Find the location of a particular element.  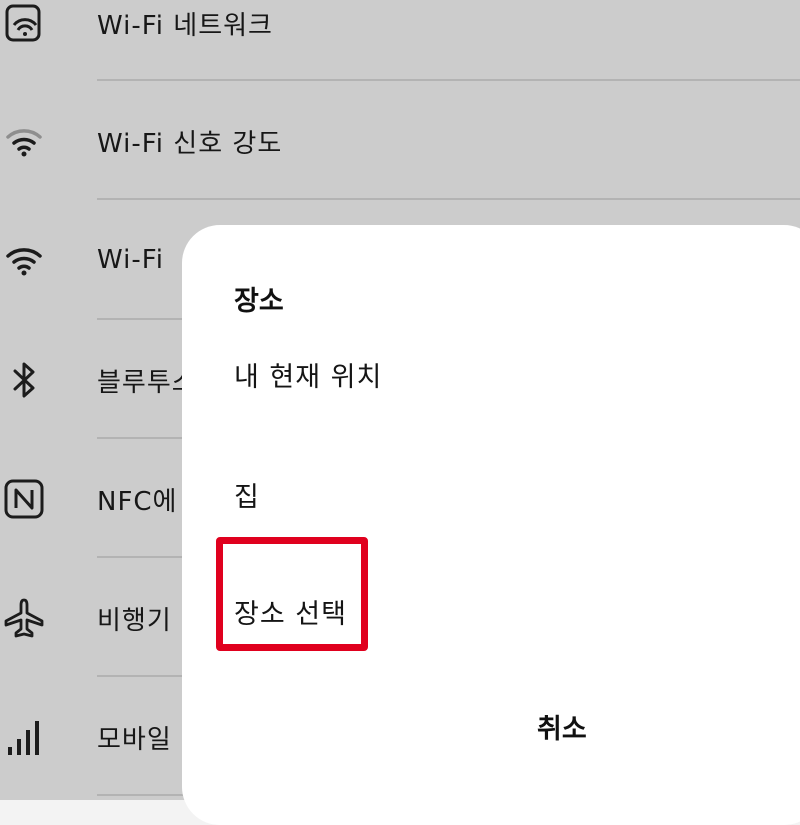

option-home: 집 is located at coordinates (247, 494).